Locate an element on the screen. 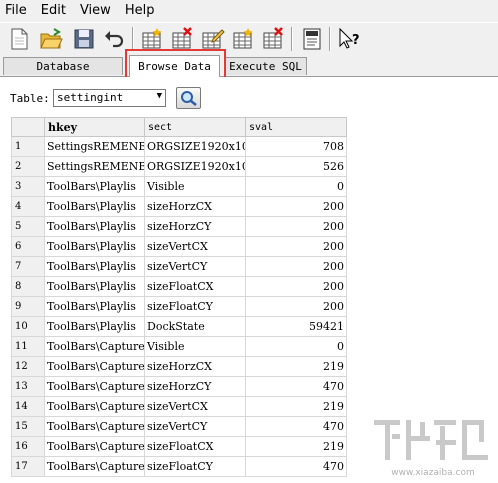 The height and width of the screenshot is (483, 498). menu-edit: Edit is located at coordinates (53, 11).